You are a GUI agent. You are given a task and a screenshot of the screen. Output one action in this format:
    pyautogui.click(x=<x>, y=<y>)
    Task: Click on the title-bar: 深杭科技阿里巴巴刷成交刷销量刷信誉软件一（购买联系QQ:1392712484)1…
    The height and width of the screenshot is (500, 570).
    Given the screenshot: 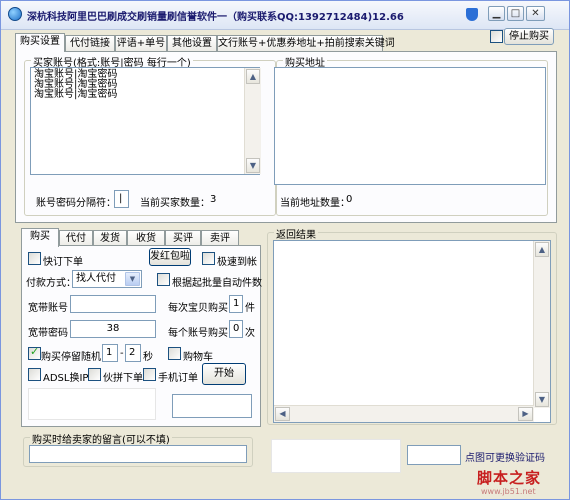 What is the action you would take?
    pyautogui.click(x=285, y=15)
    